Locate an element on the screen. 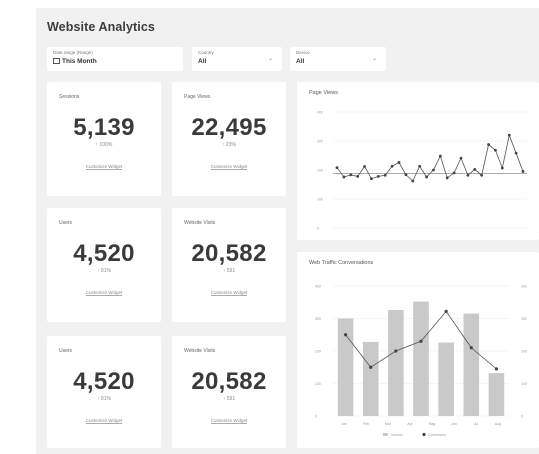 The width and height of the screenshot is (539, 454). y-tick-label-left: 300 is located at coordinates (318, 319).